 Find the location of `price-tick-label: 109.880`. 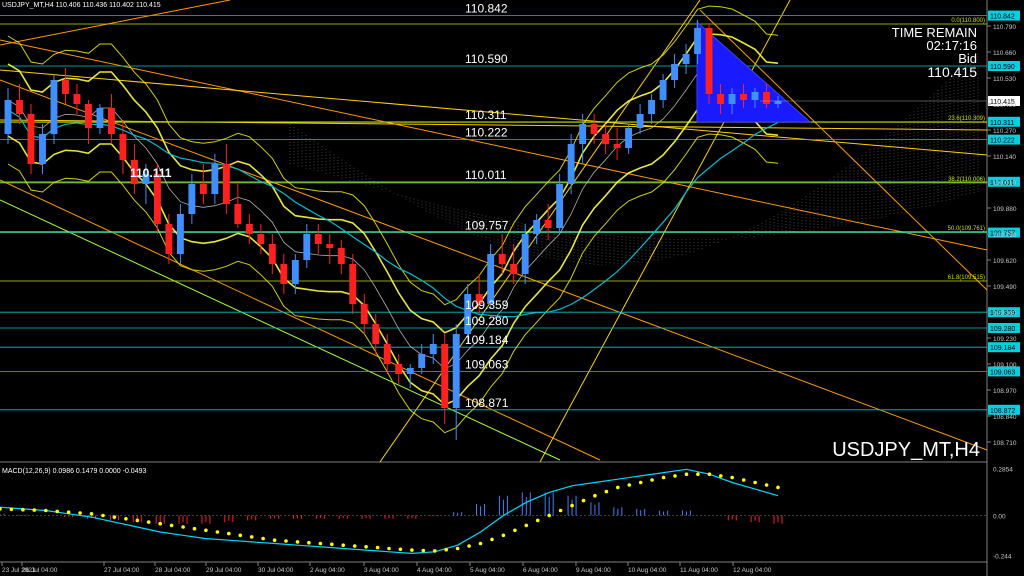

price-tick-label: 109.880 is located at coordinates (1005, 209).